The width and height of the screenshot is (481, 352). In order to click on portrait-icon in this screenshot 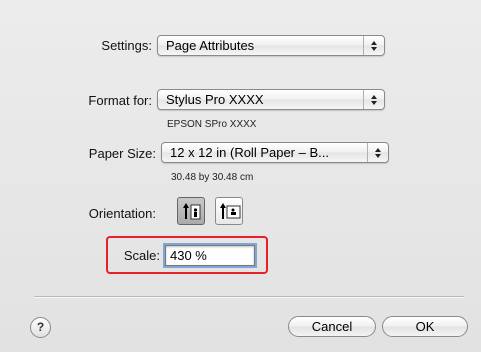, I will do `click(192, 211)`.